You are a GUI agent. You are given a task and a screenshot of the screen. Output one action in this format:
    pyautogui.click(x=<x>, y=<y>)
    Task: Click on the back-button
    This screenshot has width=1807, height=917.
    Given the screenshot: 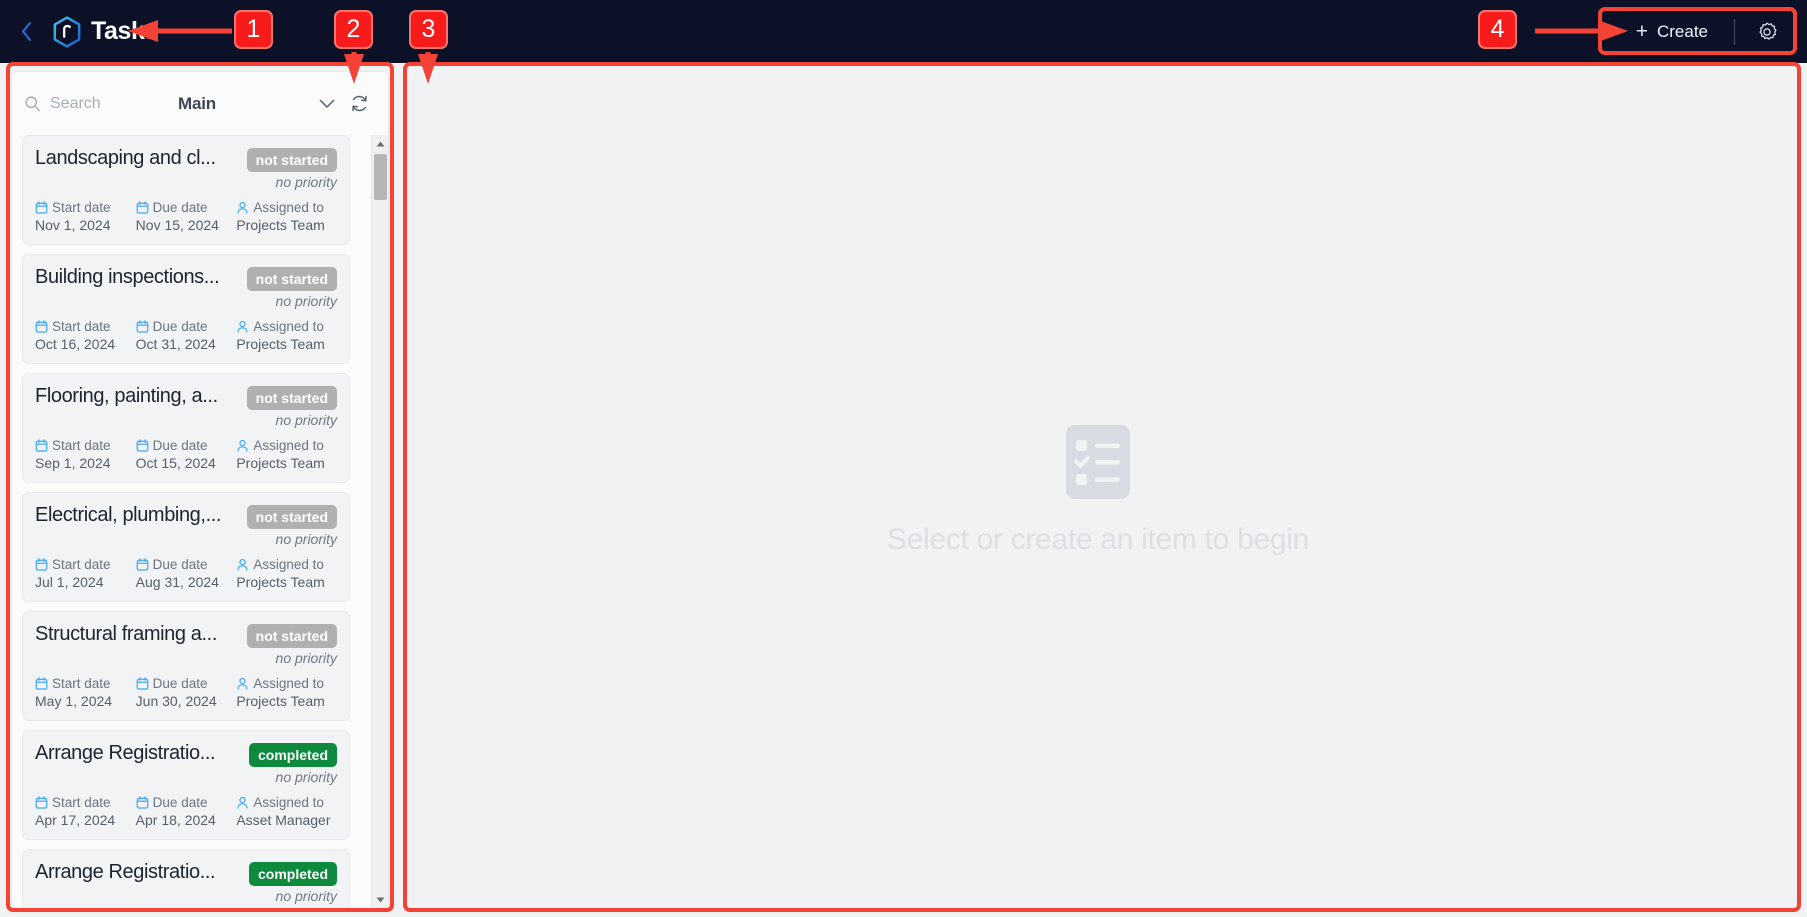 What is the action you would take?
    pyautogui.click(x=26, y=32)
    